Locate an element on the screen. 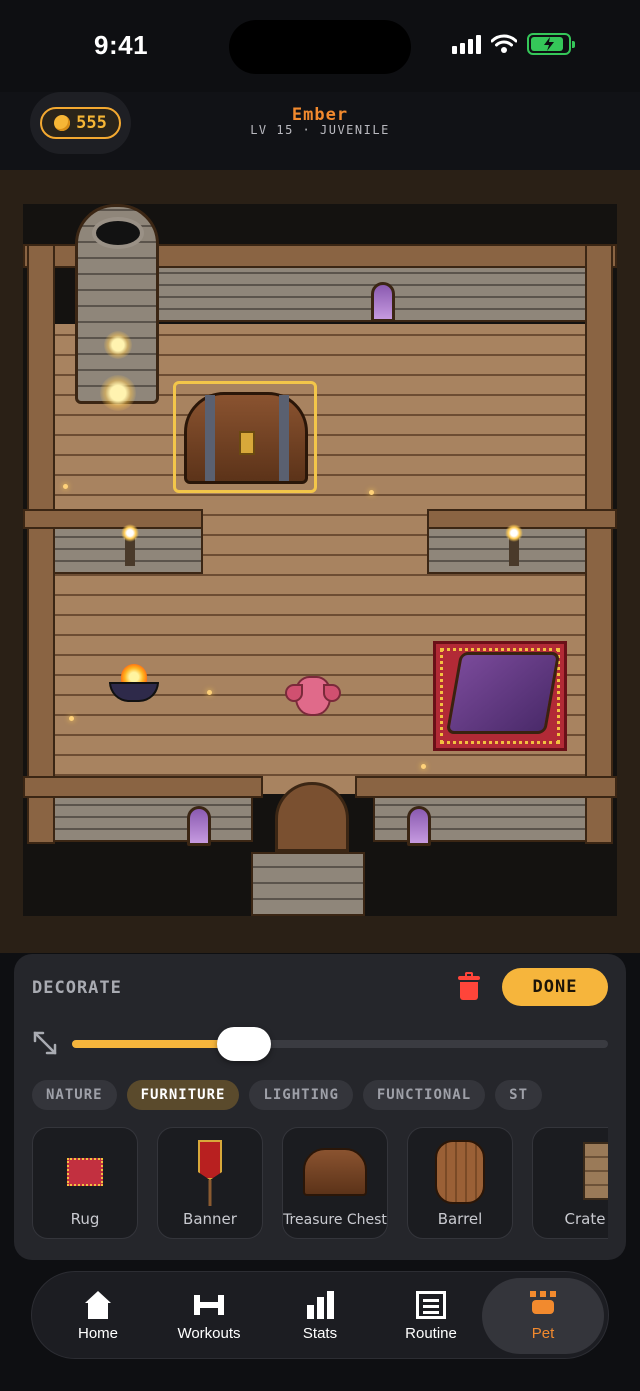 The image size is (640, 1391). back-window is located at coordinates (383, 302).